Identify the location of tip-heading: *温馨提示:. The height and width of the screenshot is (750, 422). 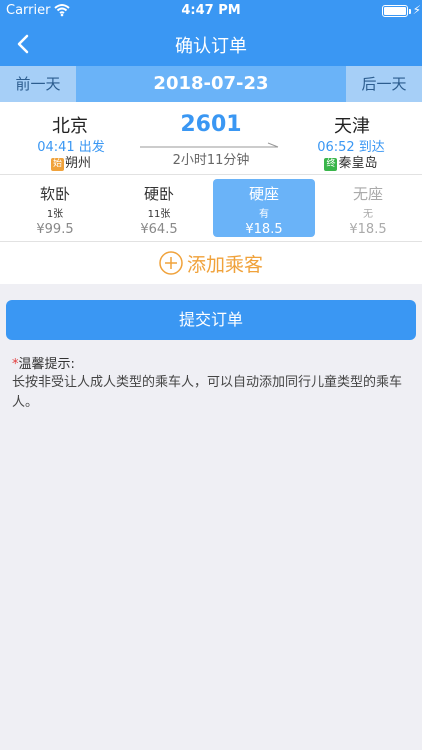
(43, 362).